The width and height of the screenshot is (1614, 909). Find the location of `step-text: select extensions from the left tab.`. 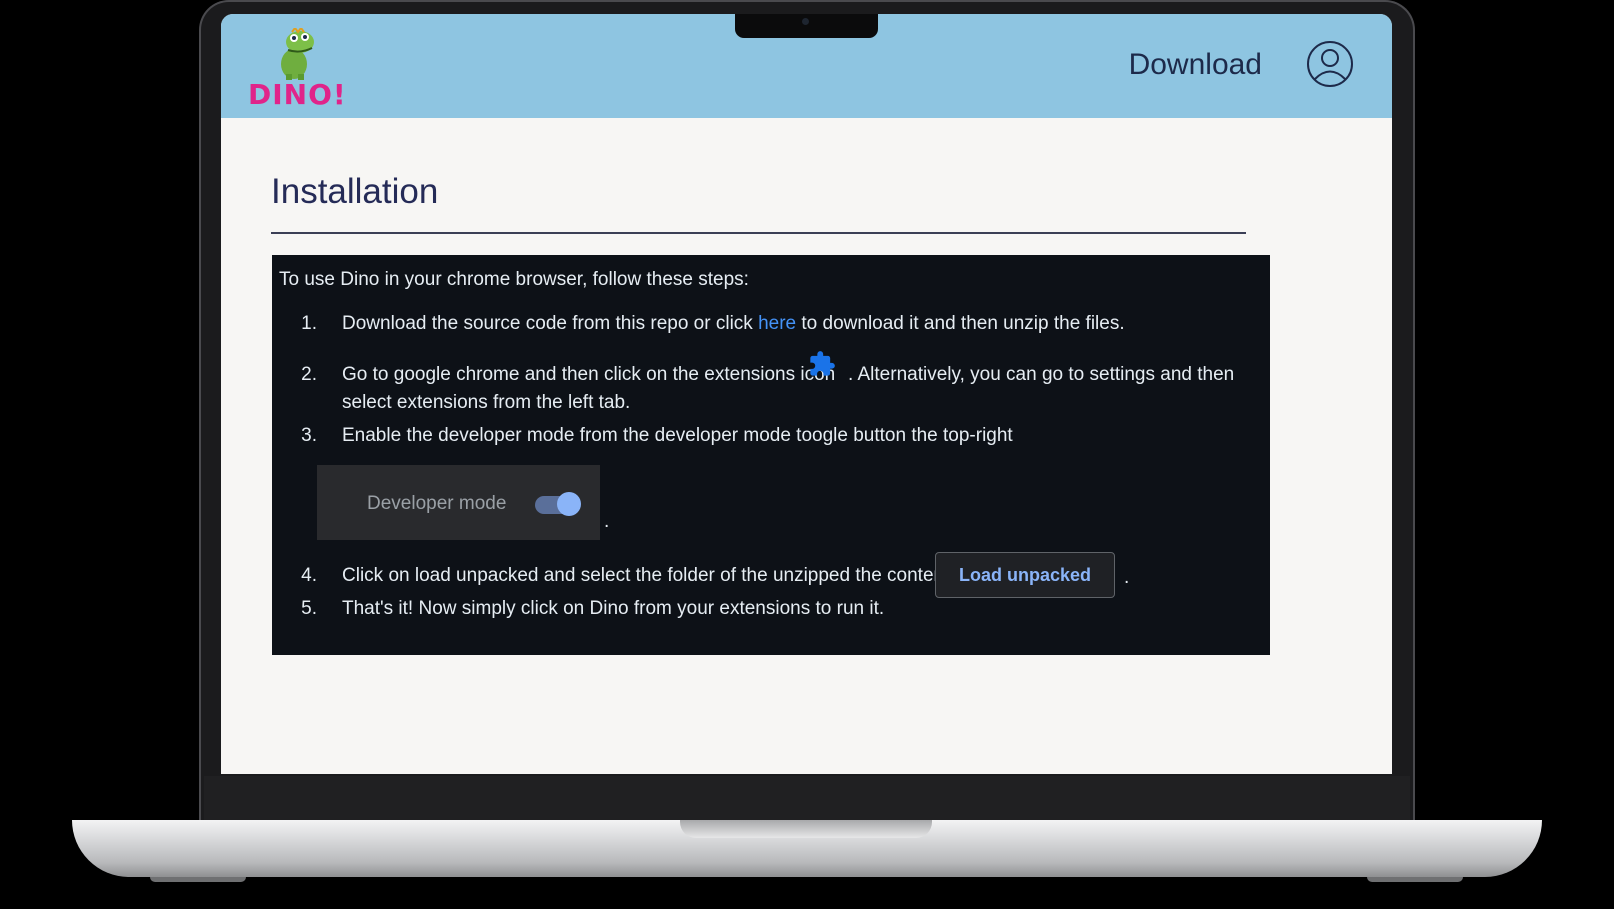

step-text: select extensions from the left tab. is located at coordinates (486, 402).